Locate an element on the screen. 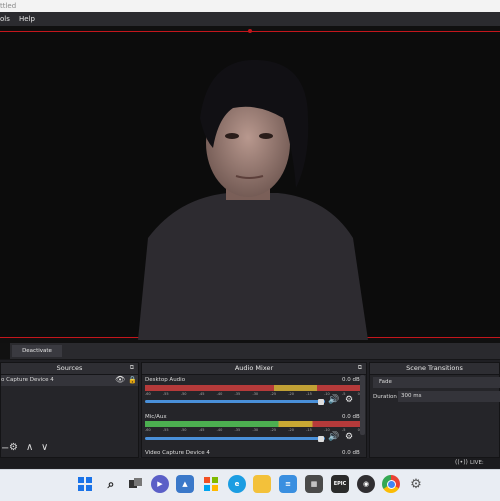 The height and width of the screenshot is (501, 500). windows-taskbar: ⌕ ▶ ▲ e ≡ ▦ EPIC ◉ ⚙ is located at coordinates (250, 485).